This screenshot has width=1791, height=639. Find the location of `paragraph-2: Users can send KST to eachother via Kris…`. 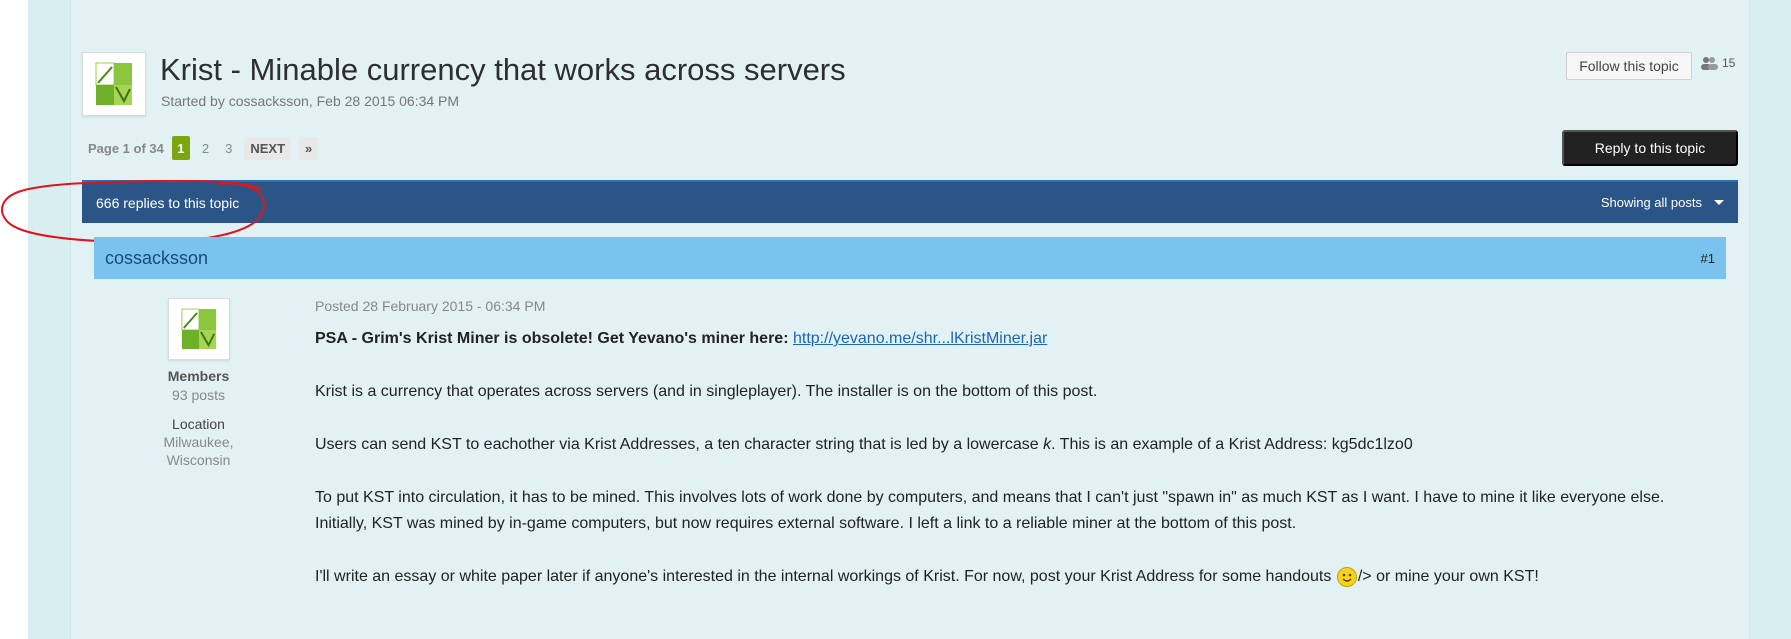

paragraph-2: Users can send KST to eachother via Kris… is located at coordinates (1015, 445).